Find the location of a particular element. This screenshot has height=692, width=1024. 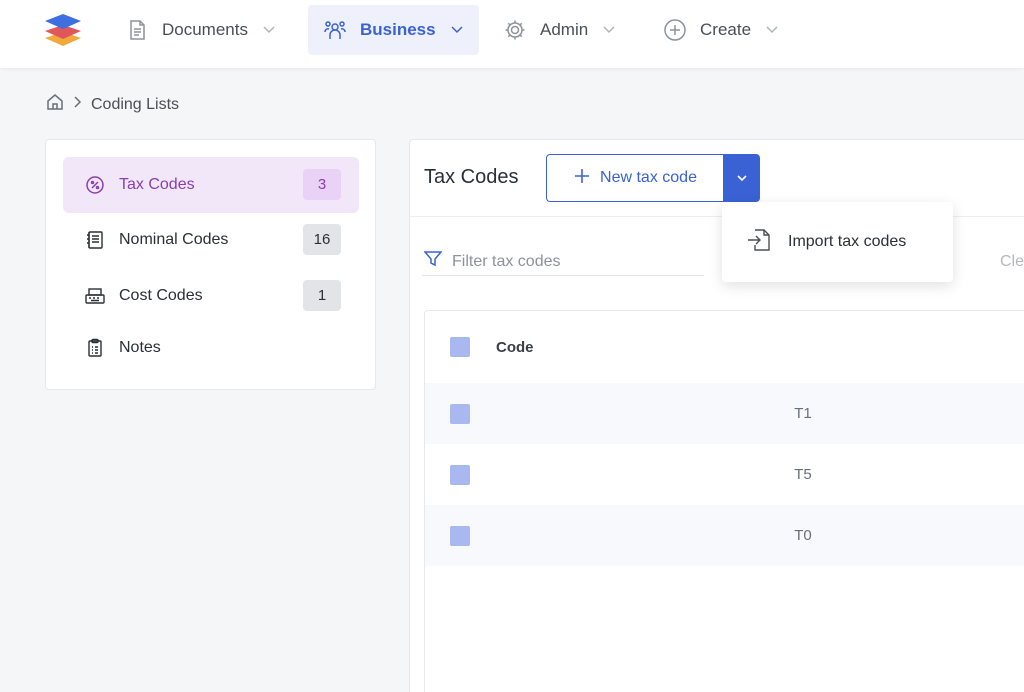

nav-admin: Admin is located at coordinates (559, 30).